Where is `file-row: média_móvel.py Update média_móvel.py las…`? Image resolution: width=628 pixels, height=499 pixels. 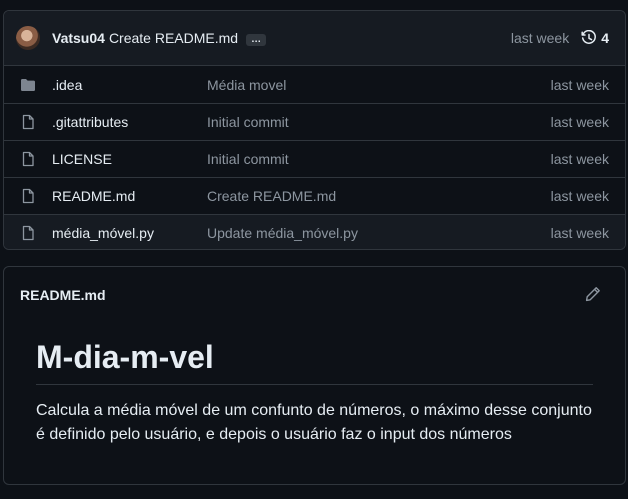
file-row: média_móvel.py Update média_móvel.py las… is located at coordinates (314, 231).